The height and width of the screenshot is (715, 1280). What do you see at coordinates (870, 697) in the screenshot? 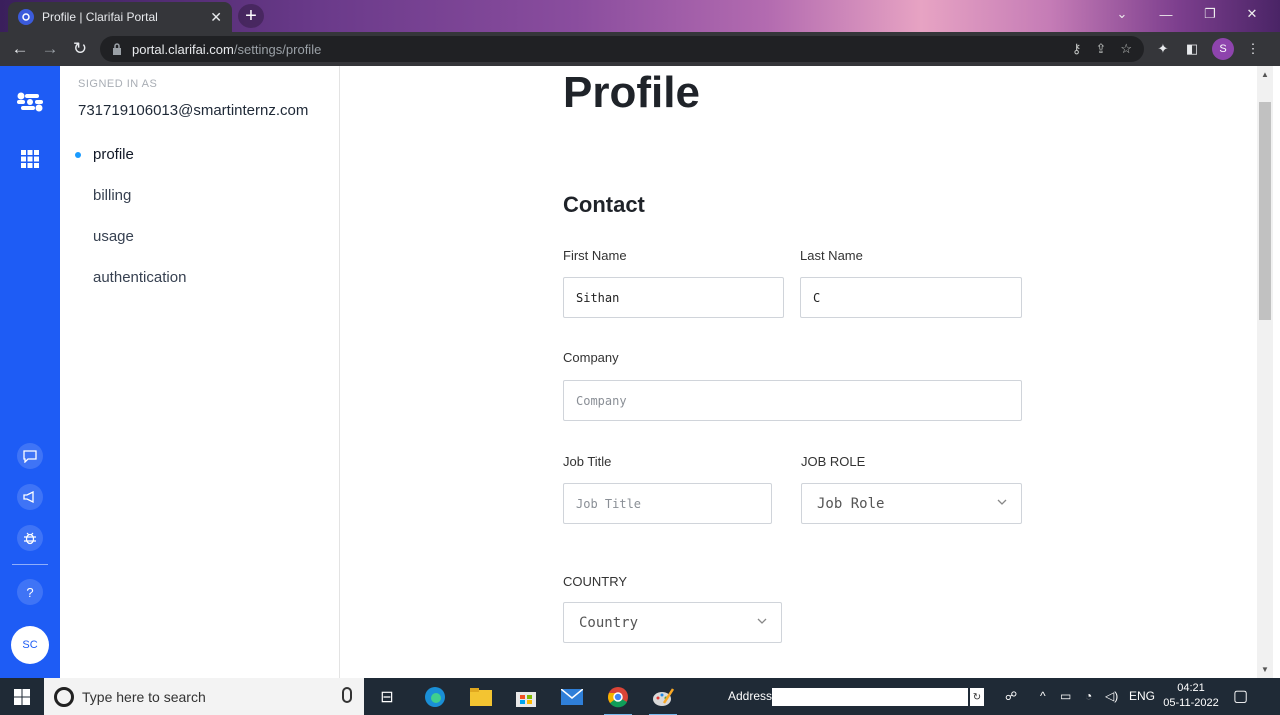
I see `taskbar-address-input` at bounding box center [870, 697].